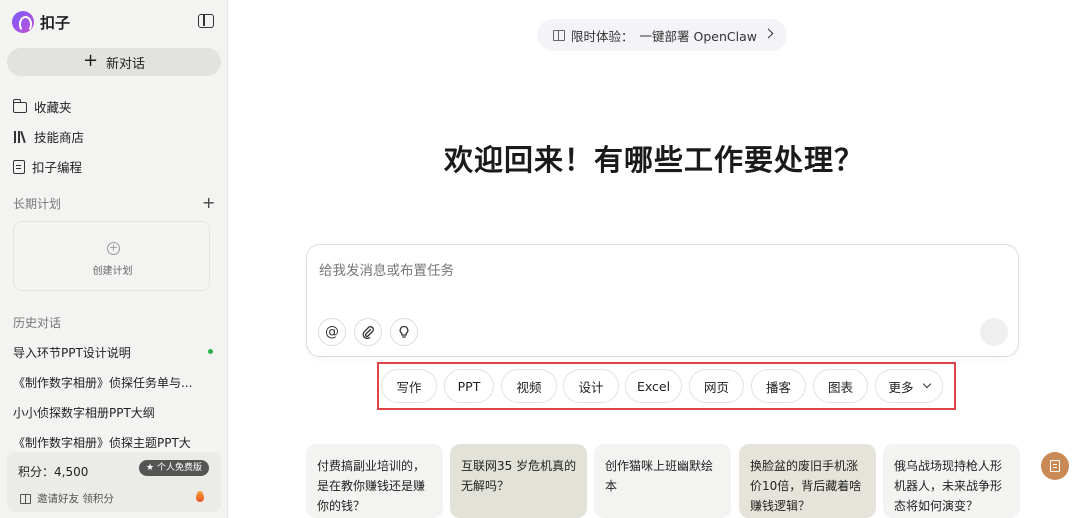  I want to click on code-doc-icon, so click(19, 166).